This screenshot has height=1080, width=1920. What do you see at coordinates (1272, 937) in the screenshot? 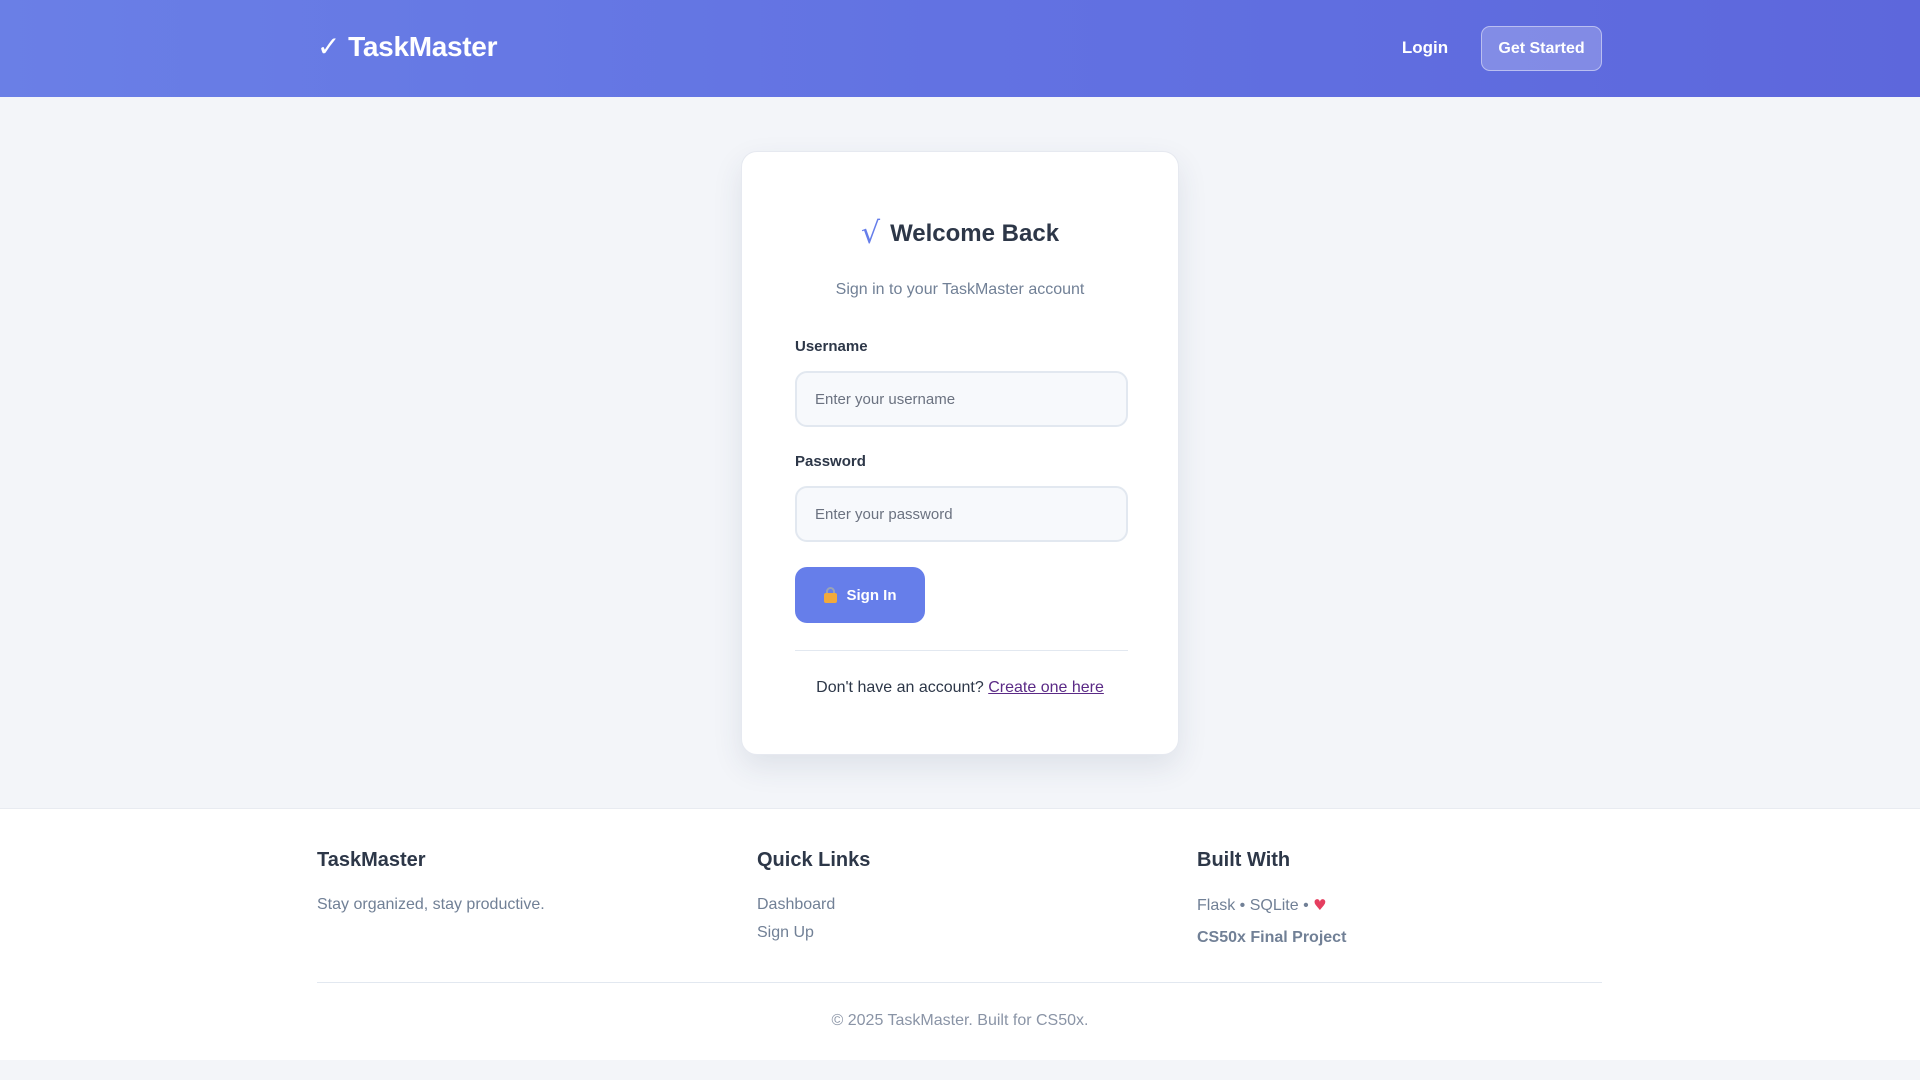
I see `footer-project-label: CS50x Final Project` at bounding box center [1272, 937].